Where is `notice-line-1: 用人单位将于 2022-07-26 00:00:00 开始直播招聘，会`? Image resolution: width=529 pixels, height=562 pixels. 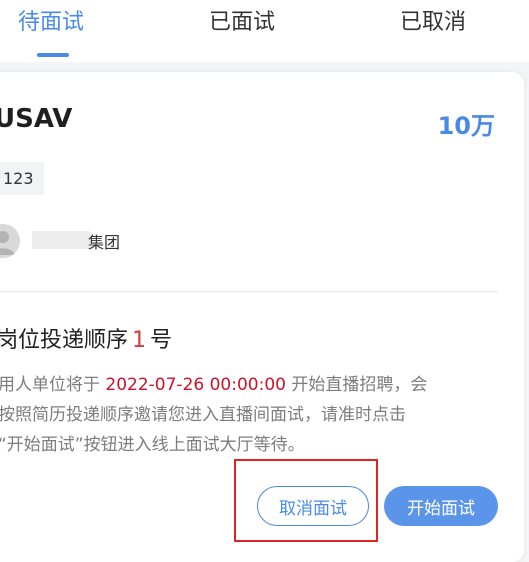
notice-line-1: 用人单位将于 2022-07-26 00:00:00 开始直播招聘，会 is located at coordinates (249, 385).